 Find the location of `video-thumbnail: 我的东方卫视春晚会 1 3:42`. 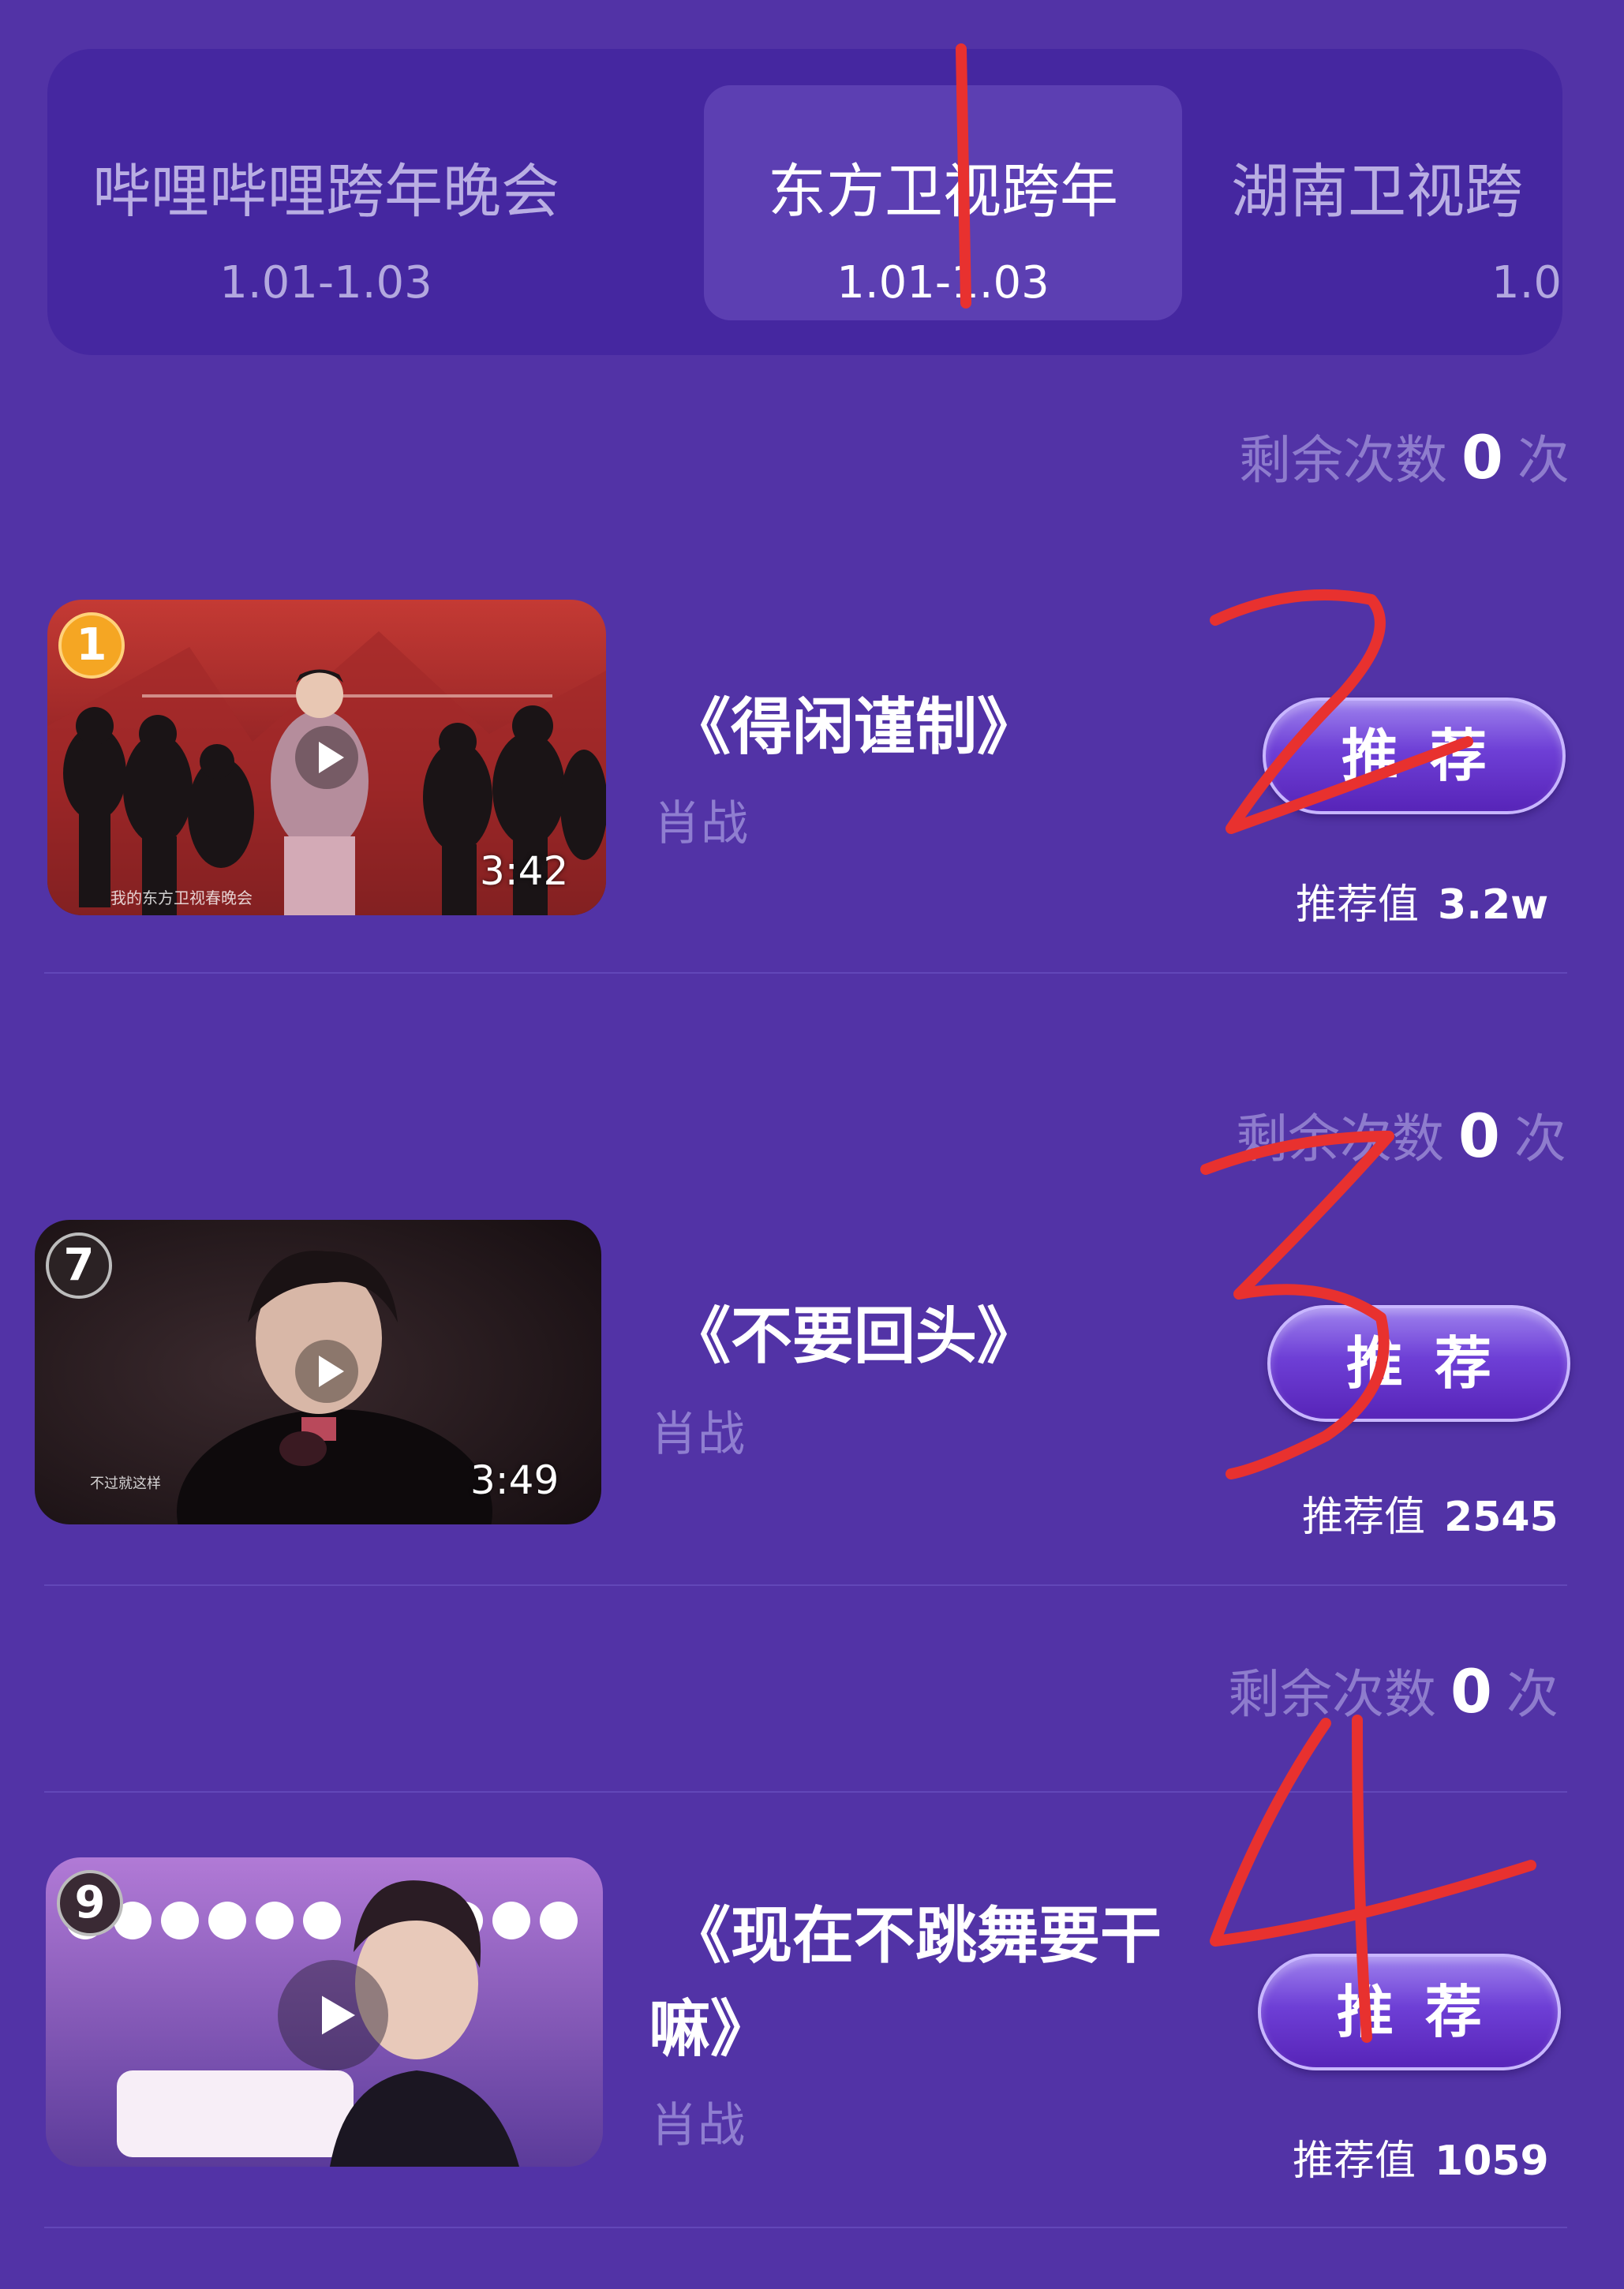

video-thumbnail: 我的东方卫视春晚会 1 3:42 is located at coordinates (326, 758).